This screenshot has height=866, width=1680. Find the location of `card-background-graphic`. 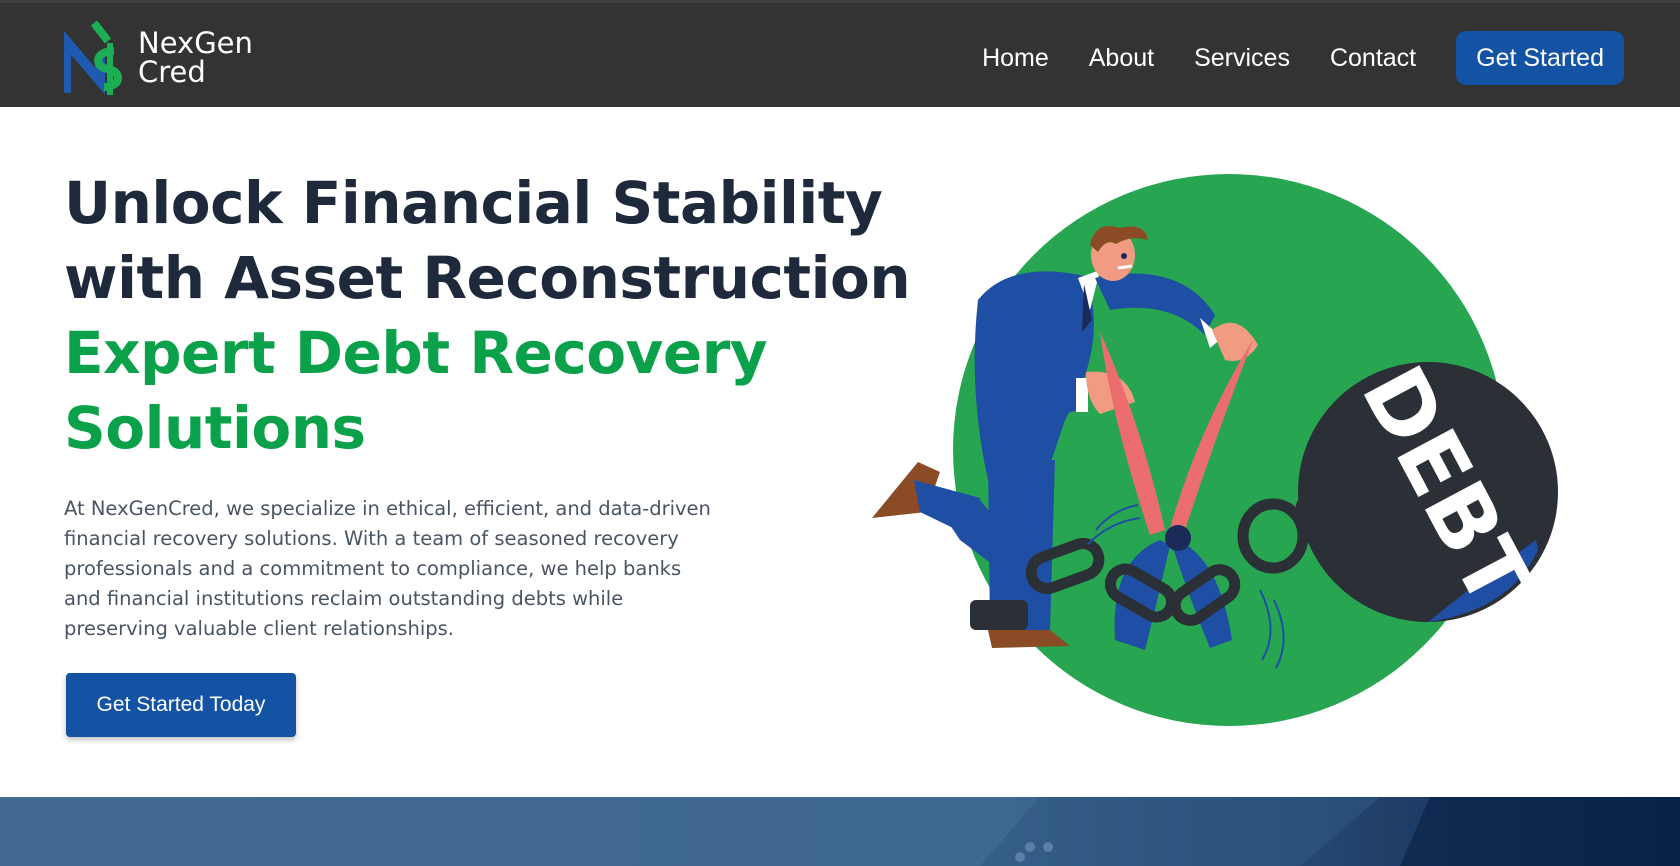

card-background-graphic is located at coordinates (1330, 831).